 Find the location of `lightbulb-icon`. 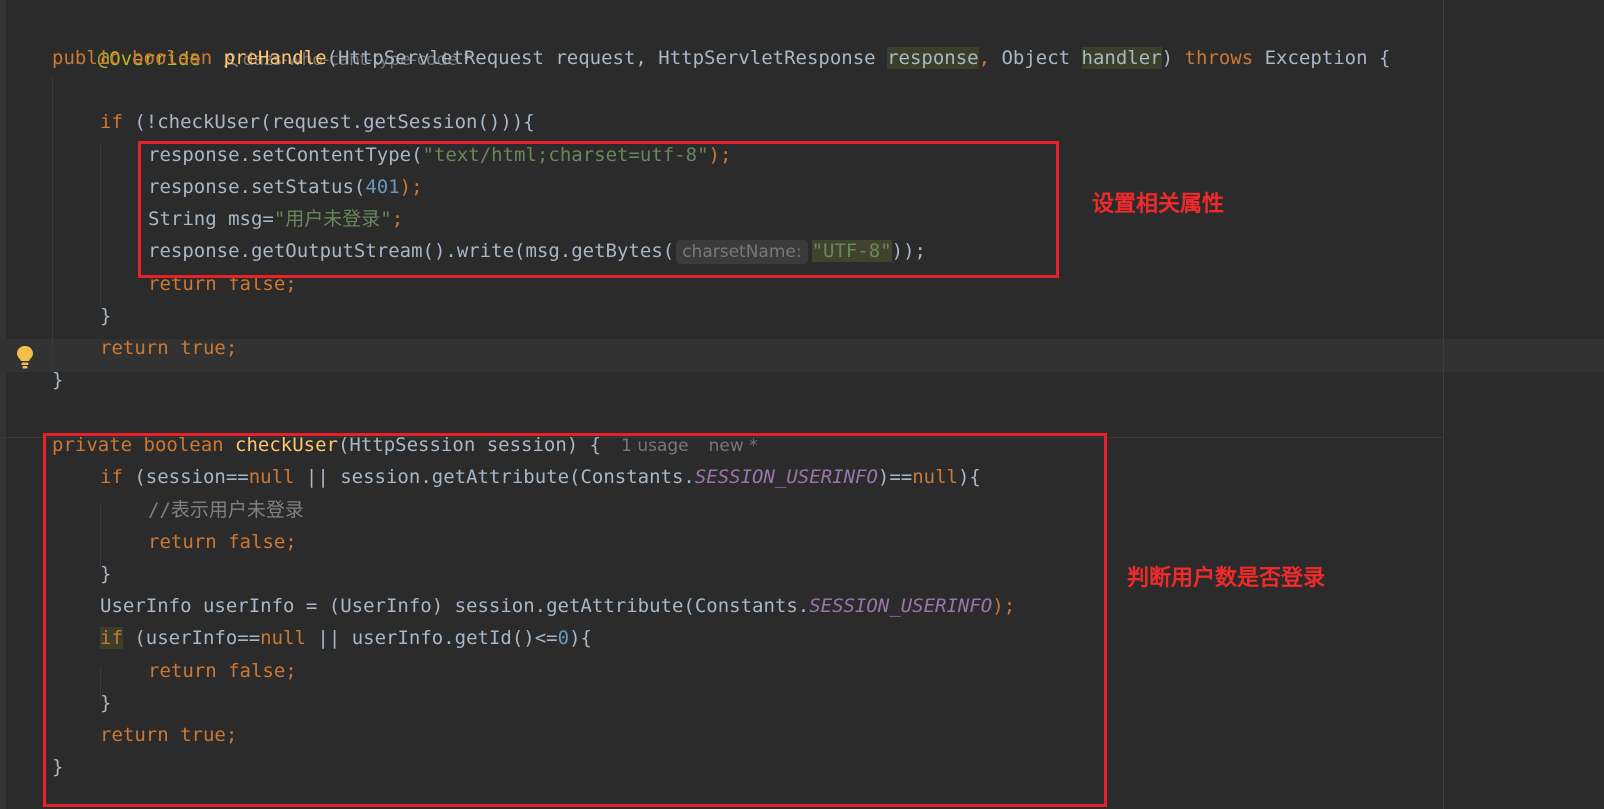

lightbulb-icon is located at coordinates (25, 357).